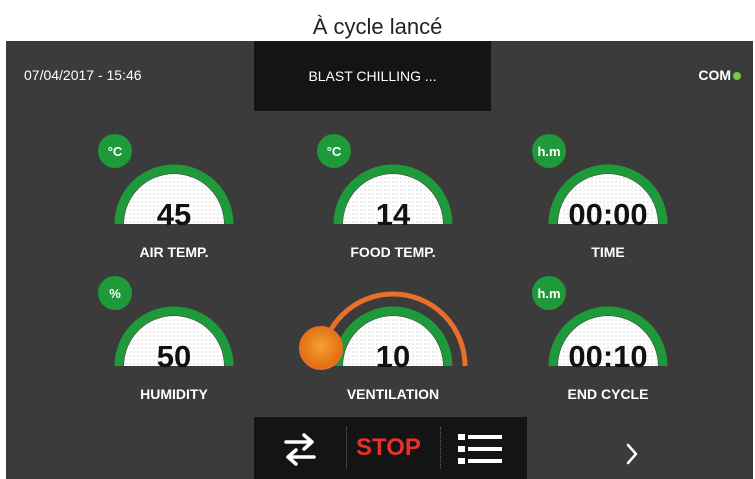  What do you see at coordinates (737, 76) in the screenshot?
I see `com-status-dot-icon` at bounding box center [737, 76].